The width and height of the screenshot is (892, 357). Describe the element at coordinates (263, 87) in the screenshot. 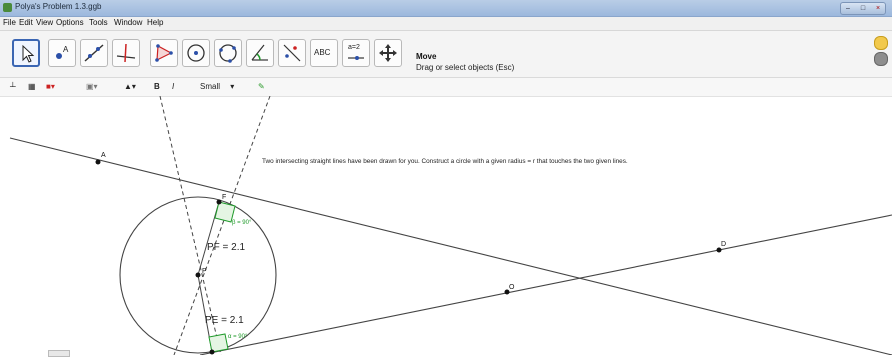

I see `pin-icon: ✎` at that location.